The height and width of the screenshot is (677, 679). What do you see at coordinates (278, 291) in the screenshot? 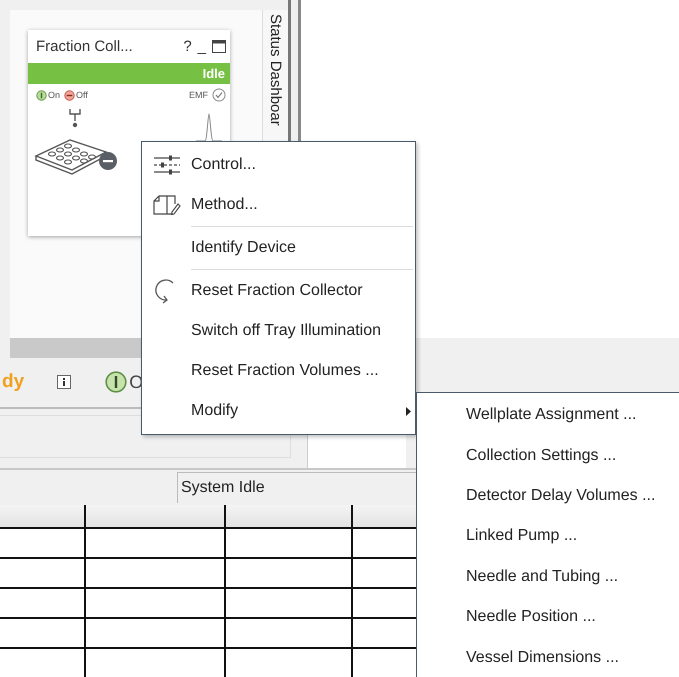
I see `menu-item: Reset Fraction Collector` at bounding box center [278, 291].